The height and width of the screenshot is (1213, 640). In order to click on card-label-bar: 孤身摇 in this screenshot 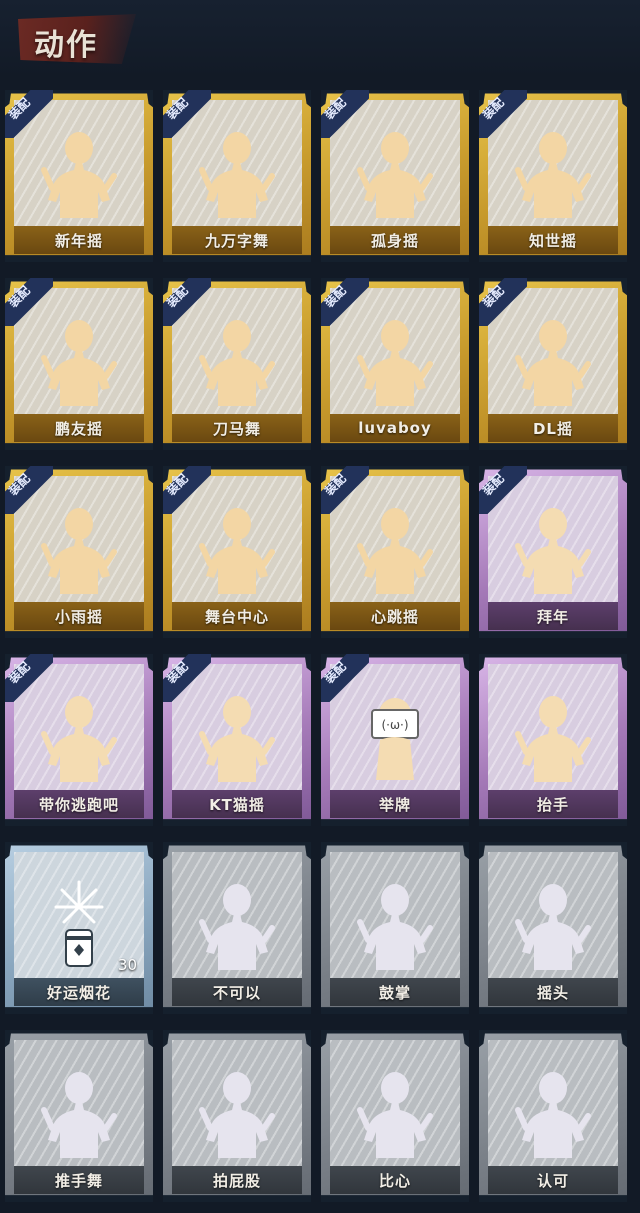, I will do `click(395, 240)`.